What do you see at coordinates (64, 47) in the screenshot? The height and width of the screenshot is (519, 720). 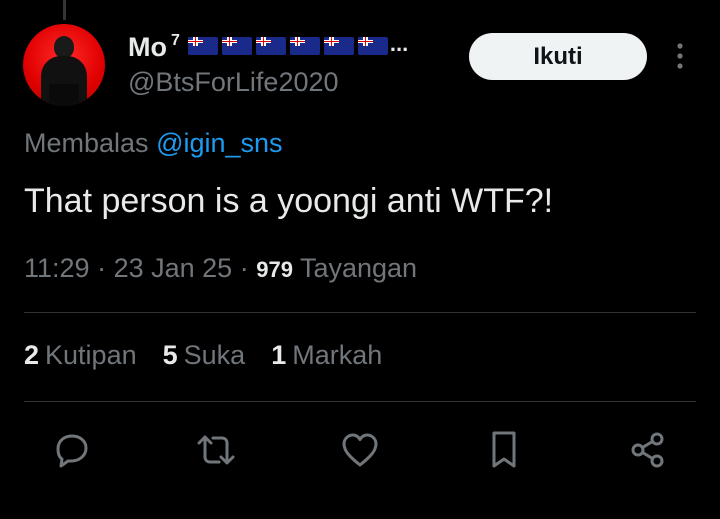 I see `avatar-figure-head` at bounding box center [64, 47].